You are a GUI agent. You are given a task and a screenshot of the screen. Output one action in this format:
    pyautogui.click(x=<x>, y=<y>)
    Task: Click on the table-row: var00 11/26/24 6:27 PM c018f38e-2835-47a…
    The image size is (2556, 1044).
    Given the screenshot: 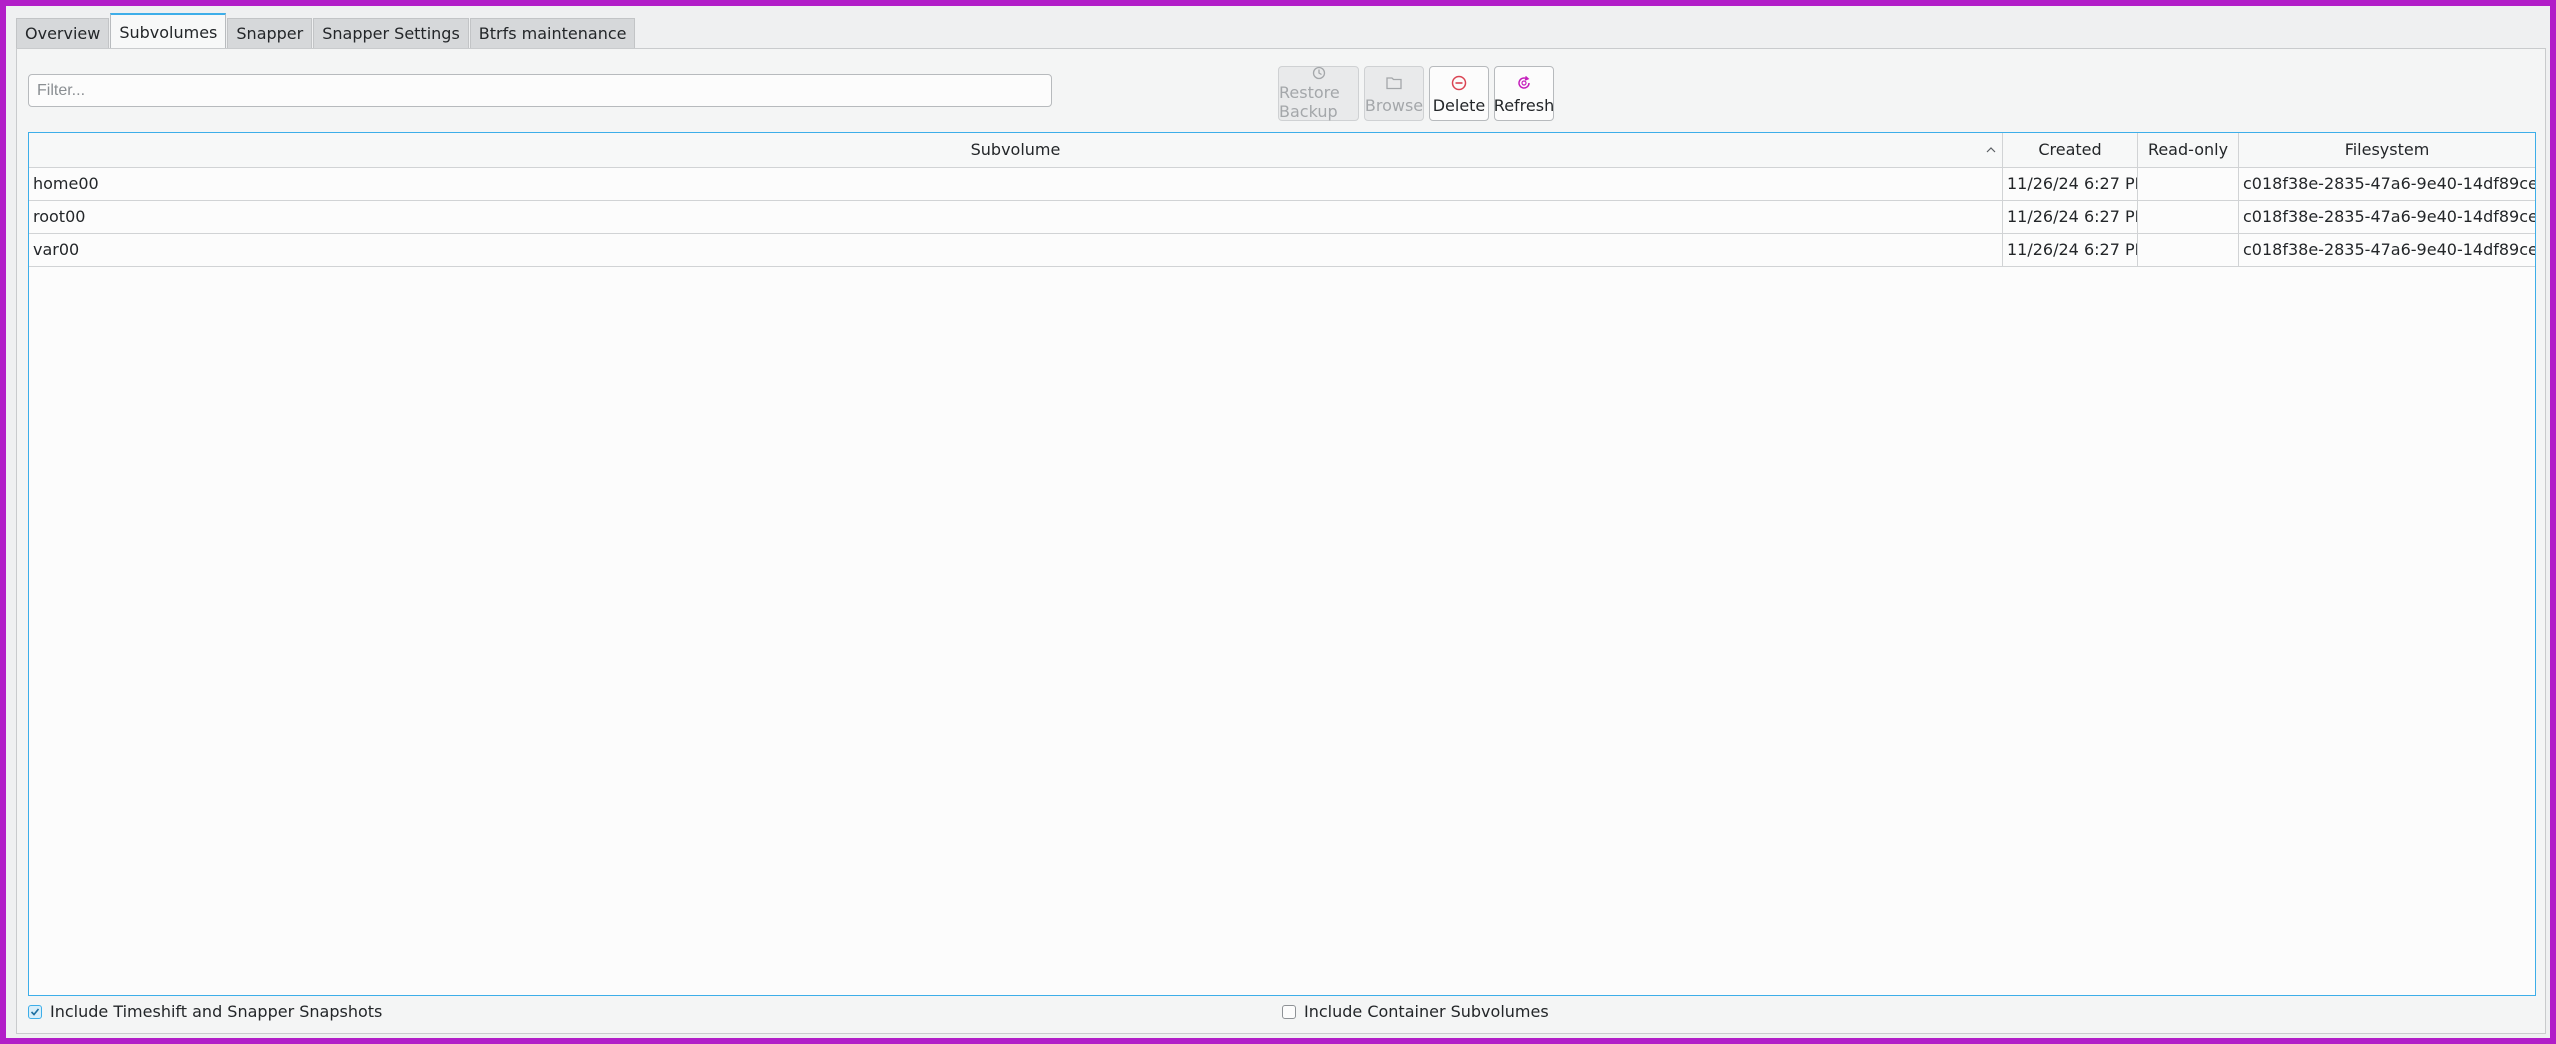 What is the action you would take?
    pyautogui.click(x=1282, y=250)
    